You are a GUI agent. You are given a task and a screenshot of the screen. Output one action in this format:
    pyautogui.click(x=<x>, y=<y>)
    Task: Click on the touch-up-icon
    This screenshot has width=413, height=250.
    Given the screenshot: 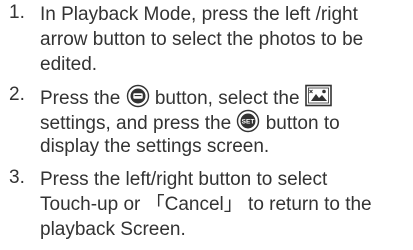 What is the action you would take?
    pyautogui.click(x=319, y=96)
    